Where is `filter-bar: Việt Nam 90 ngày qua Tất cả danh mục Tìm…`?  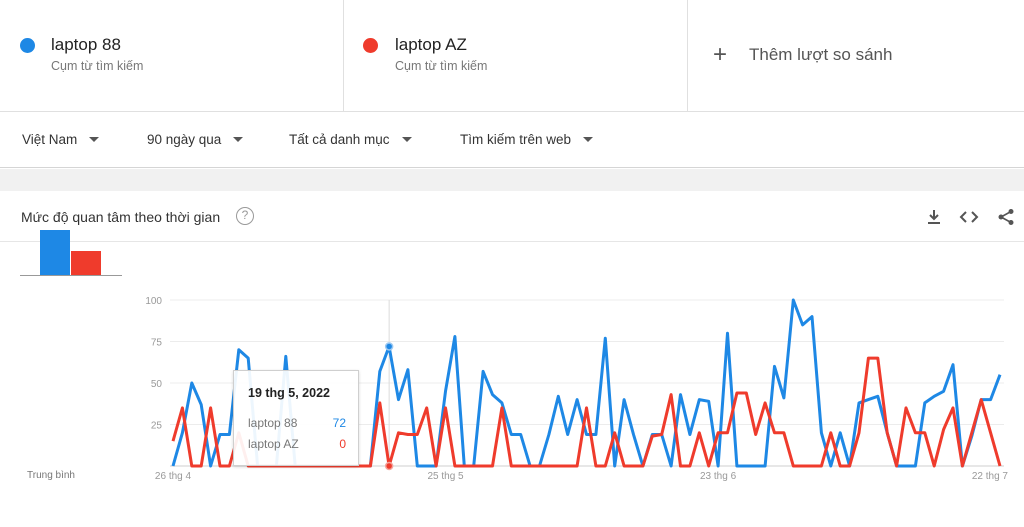
filter-bar: Việt Nam 90 ngày qua Tất cả danh mục Tìm… is located at coordinates (512, 140).